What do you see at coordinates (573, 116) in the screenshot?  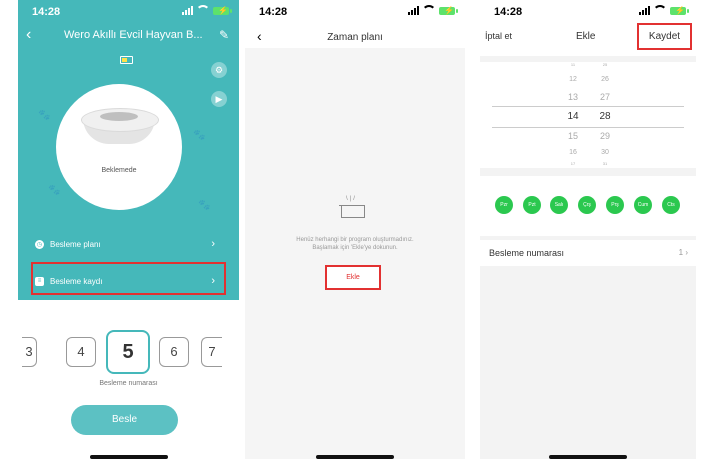 I see `hour-option-selected: 14` at bounding box center [573, 116].